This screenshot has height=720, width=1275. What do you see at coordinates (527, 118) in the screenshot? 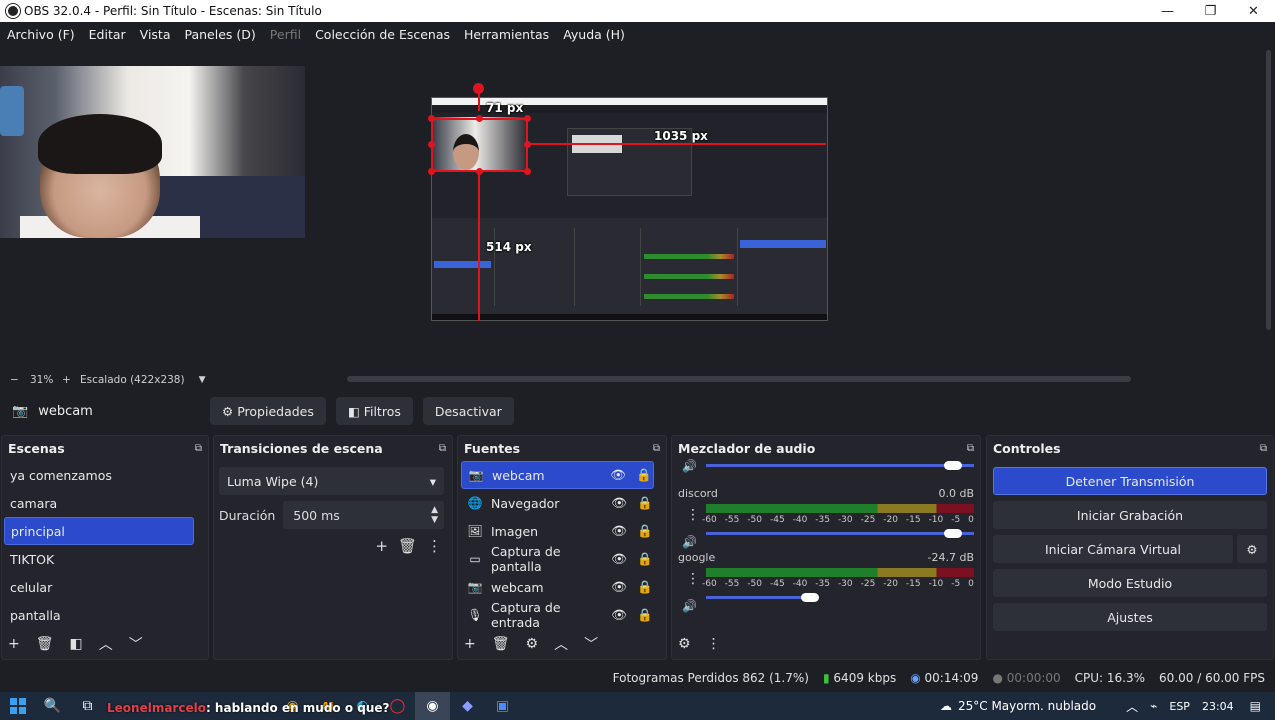
I see `resize-handle-tr` at bounding box center [527, 118].